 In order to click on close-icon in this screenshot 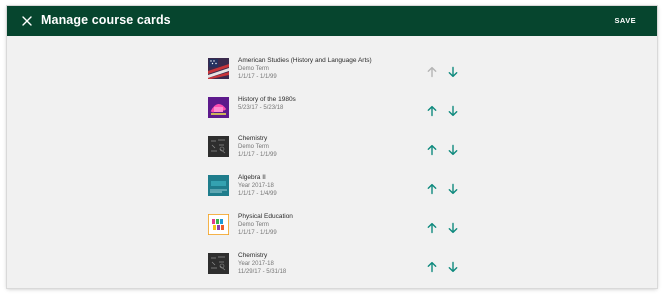, I will do `click(27, 21)`.